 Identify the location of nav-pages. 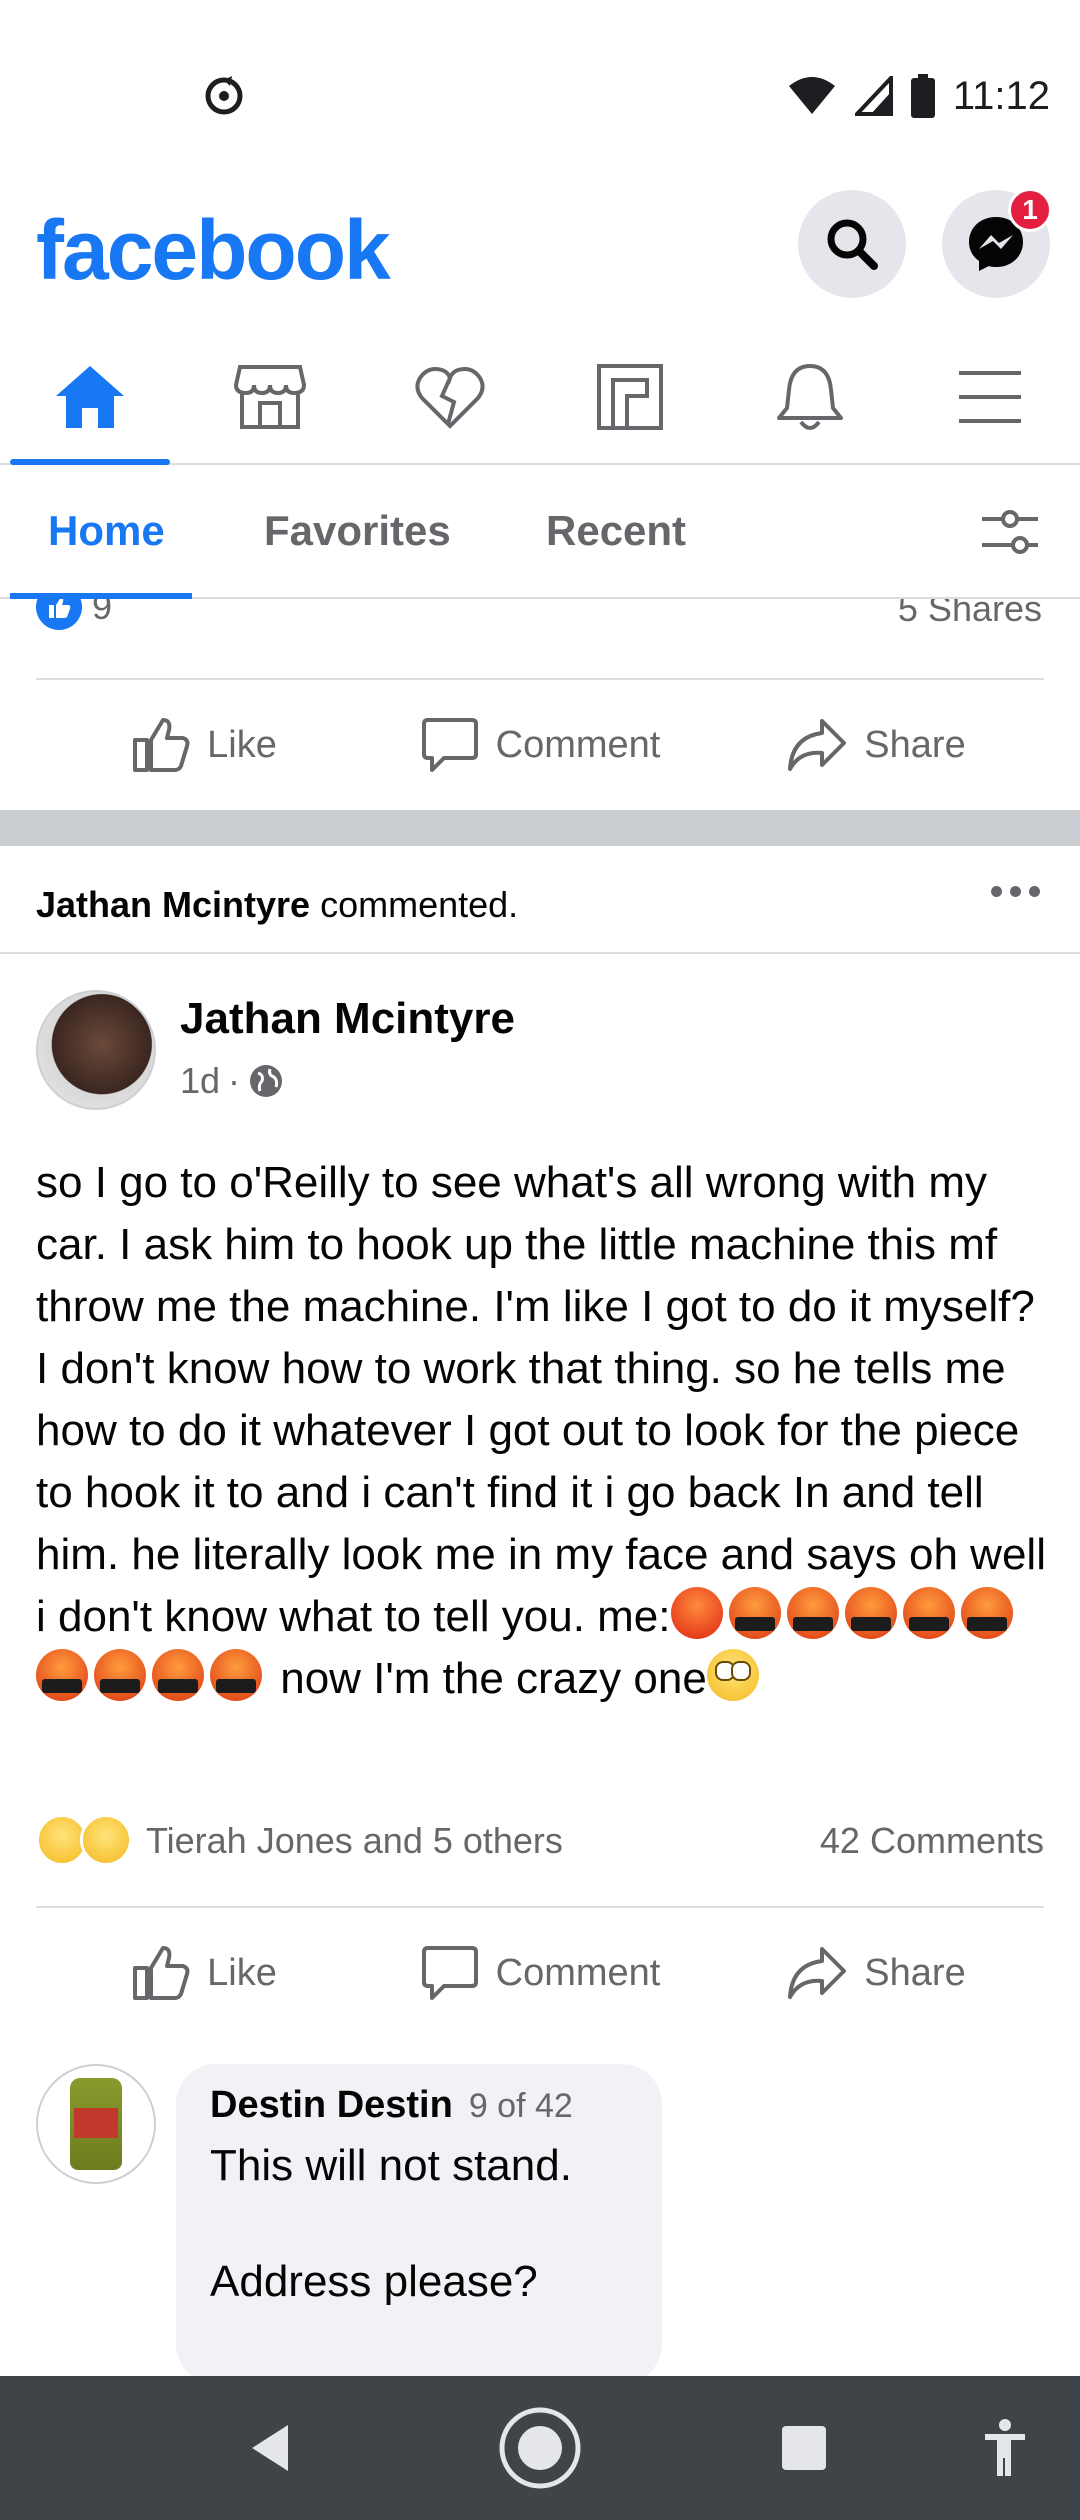
(630, 396).